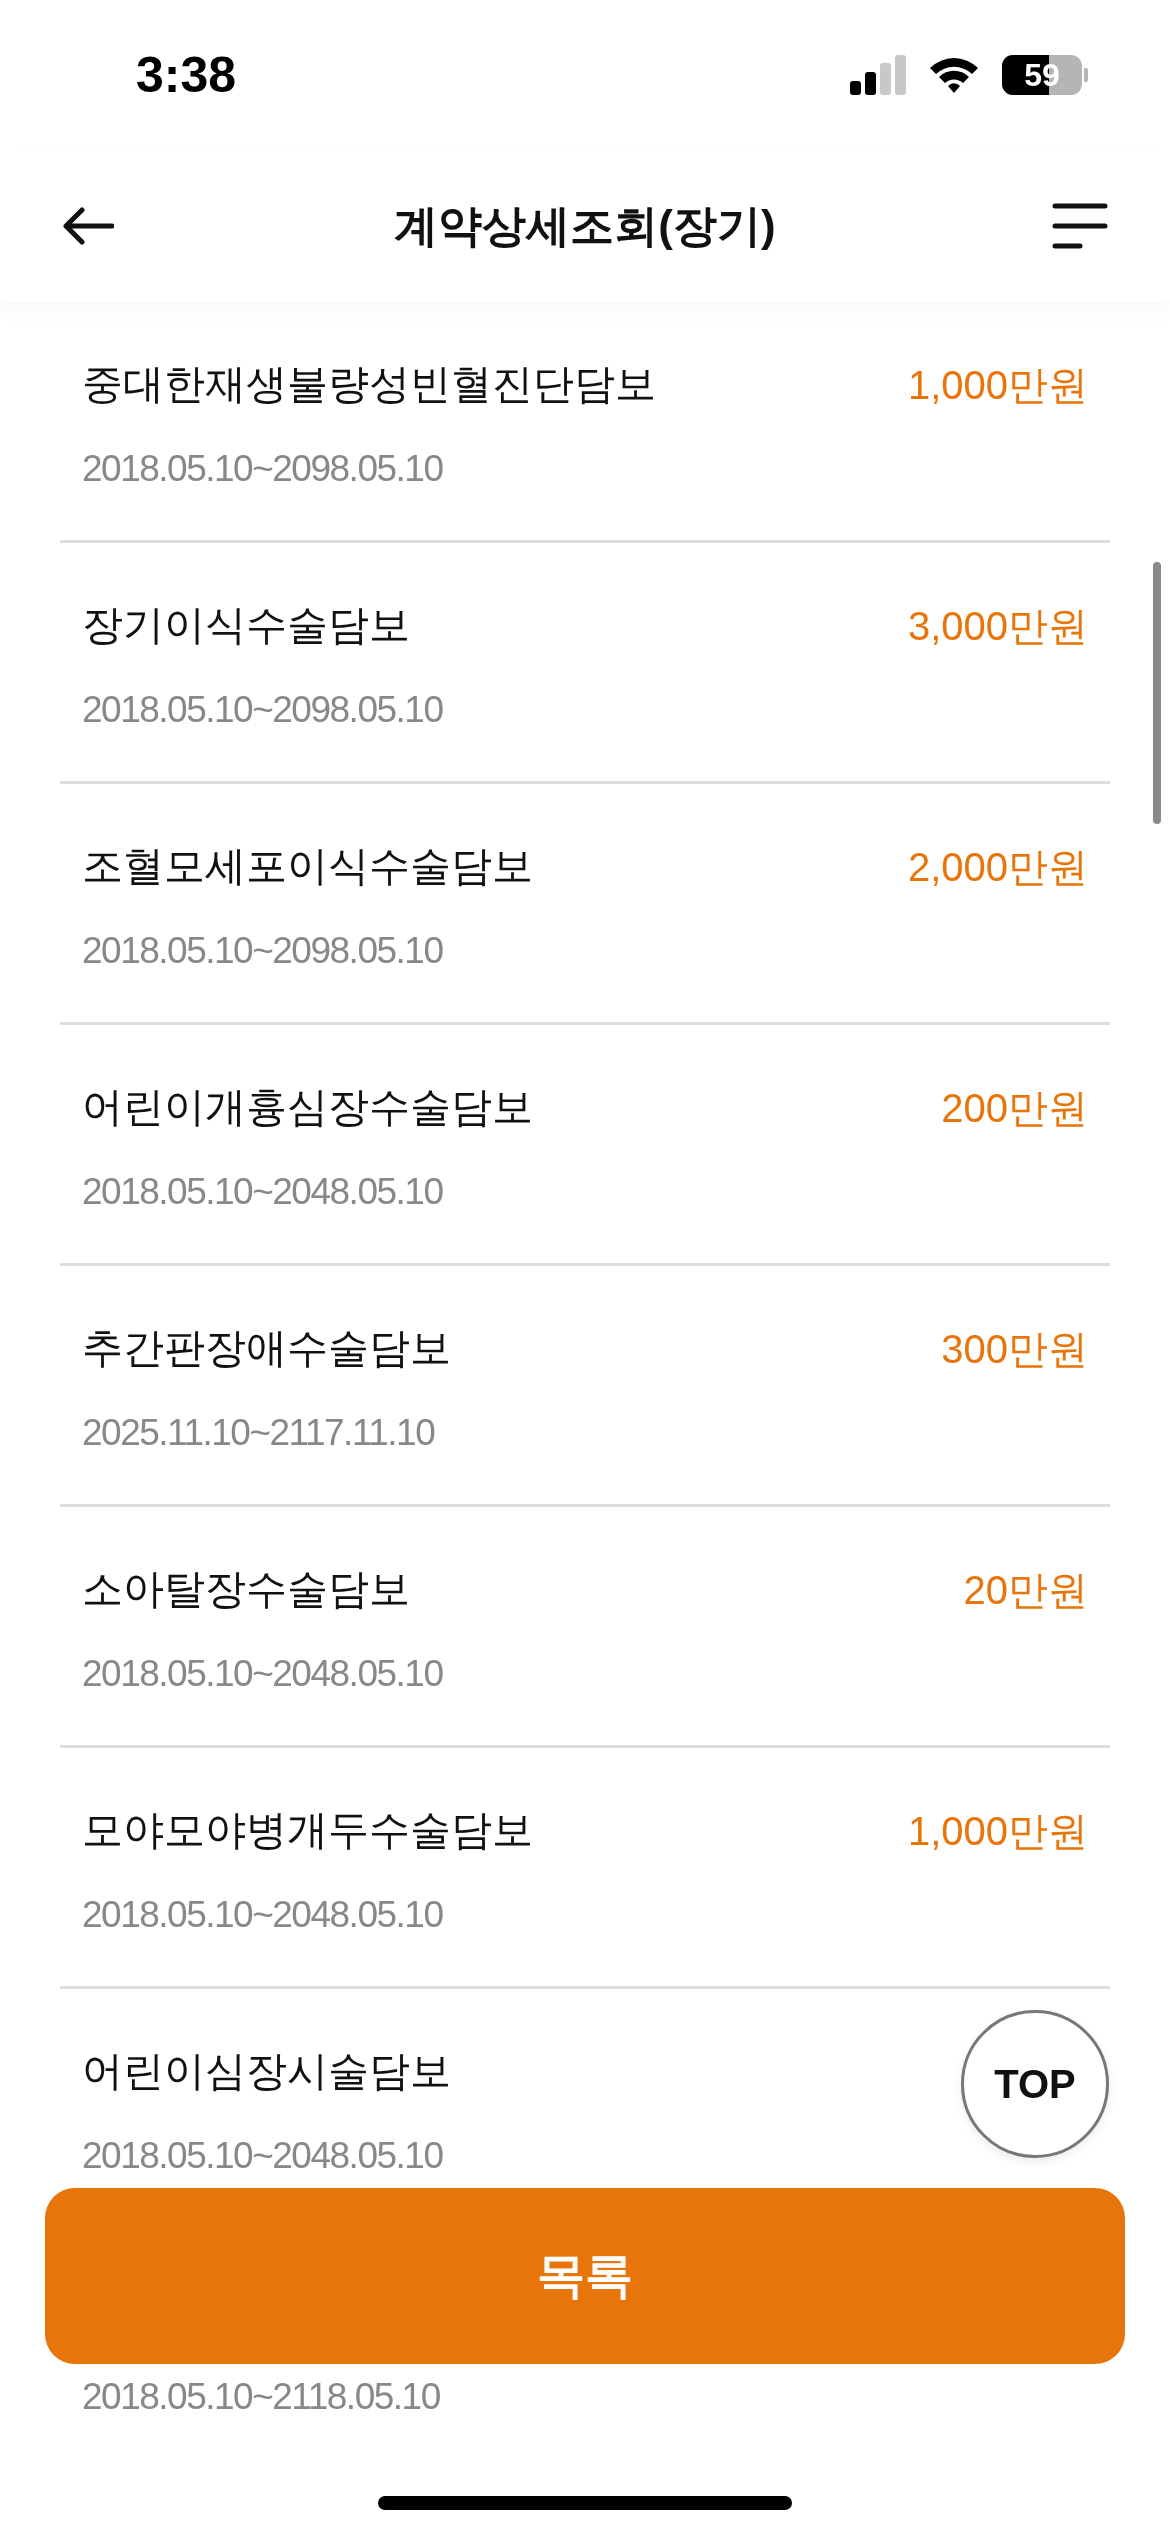  What do you see at coordinates (266, 2072) in the screenshot?
I see `coverage-name: 어린이심장시술담보` at bounding box center [266, 2072].